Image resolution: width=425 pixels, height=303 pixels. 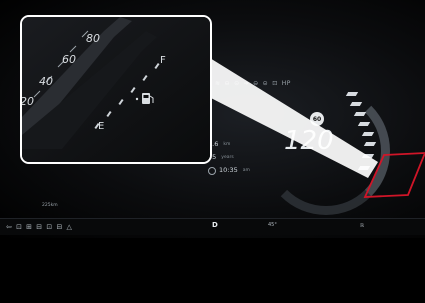 What do you see at coordinates (218, 83) in the screenshot?
I see `status-icon-1: ≋` at bounding box center [218, 83].